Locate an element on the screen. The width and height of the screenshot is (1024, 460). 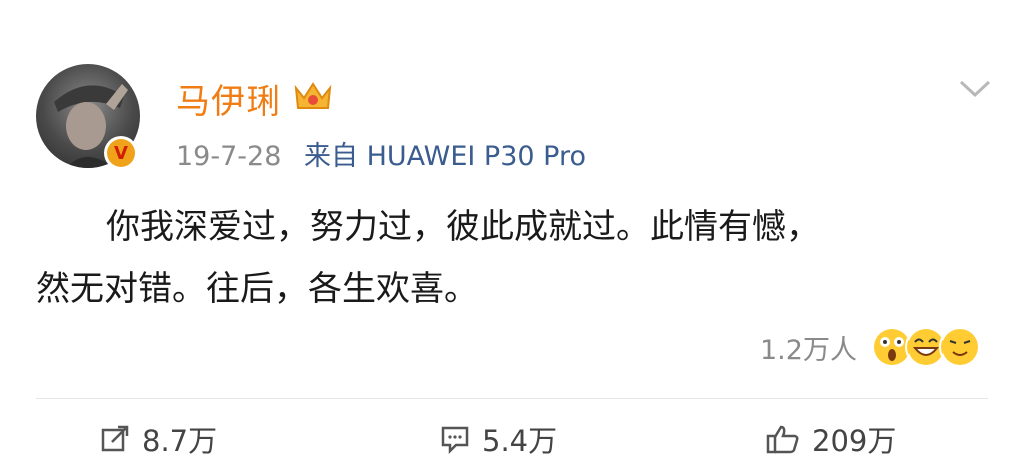
repost-icon is located at coordinates (115, 438).